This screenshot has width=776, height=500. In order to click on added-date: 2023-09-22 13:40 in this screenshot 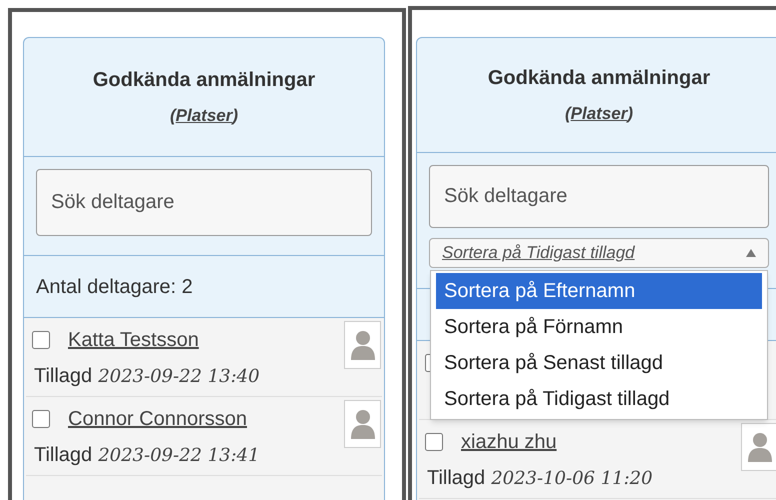, I will do `click(179, 377)`.